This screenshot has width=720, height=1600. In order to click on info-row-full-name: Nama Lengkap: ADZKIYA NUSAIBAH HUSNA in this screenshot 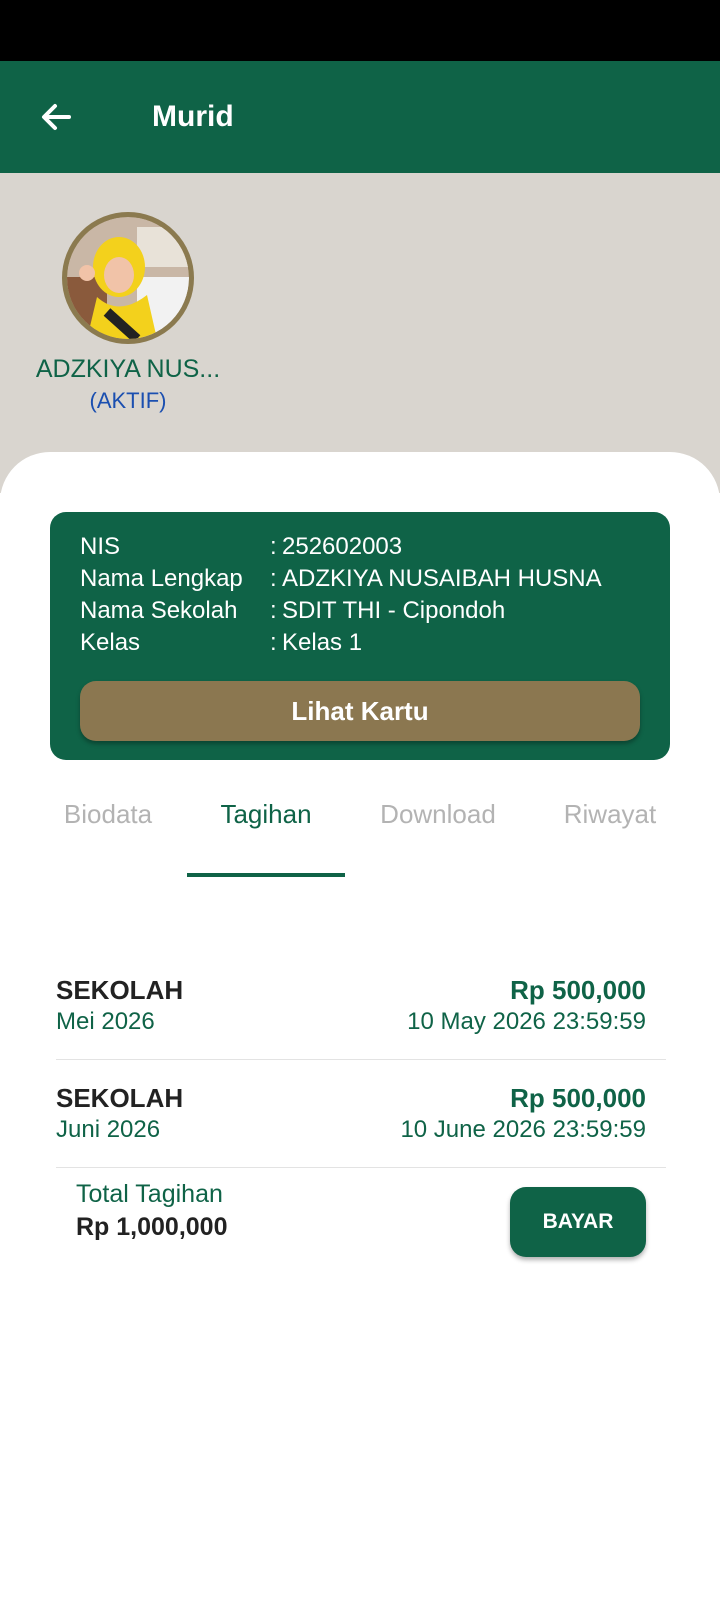, I will do `click(341, 579)`.